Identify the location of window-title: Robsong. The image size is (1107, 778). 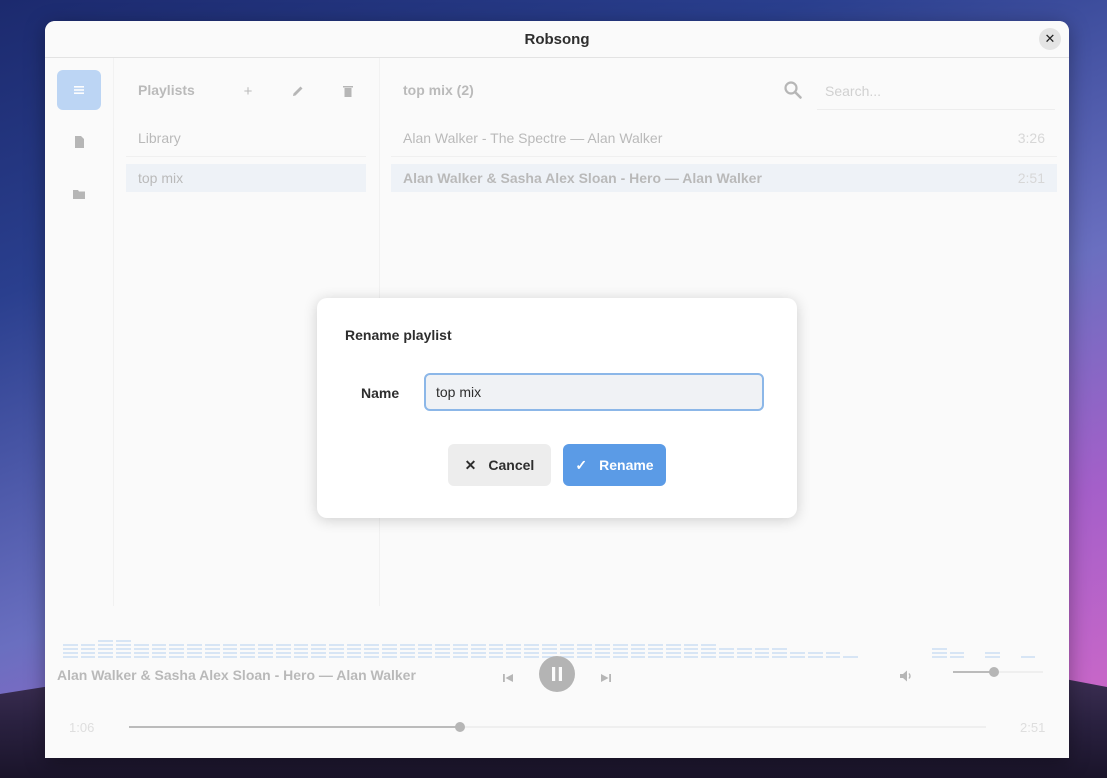
(557, 39).